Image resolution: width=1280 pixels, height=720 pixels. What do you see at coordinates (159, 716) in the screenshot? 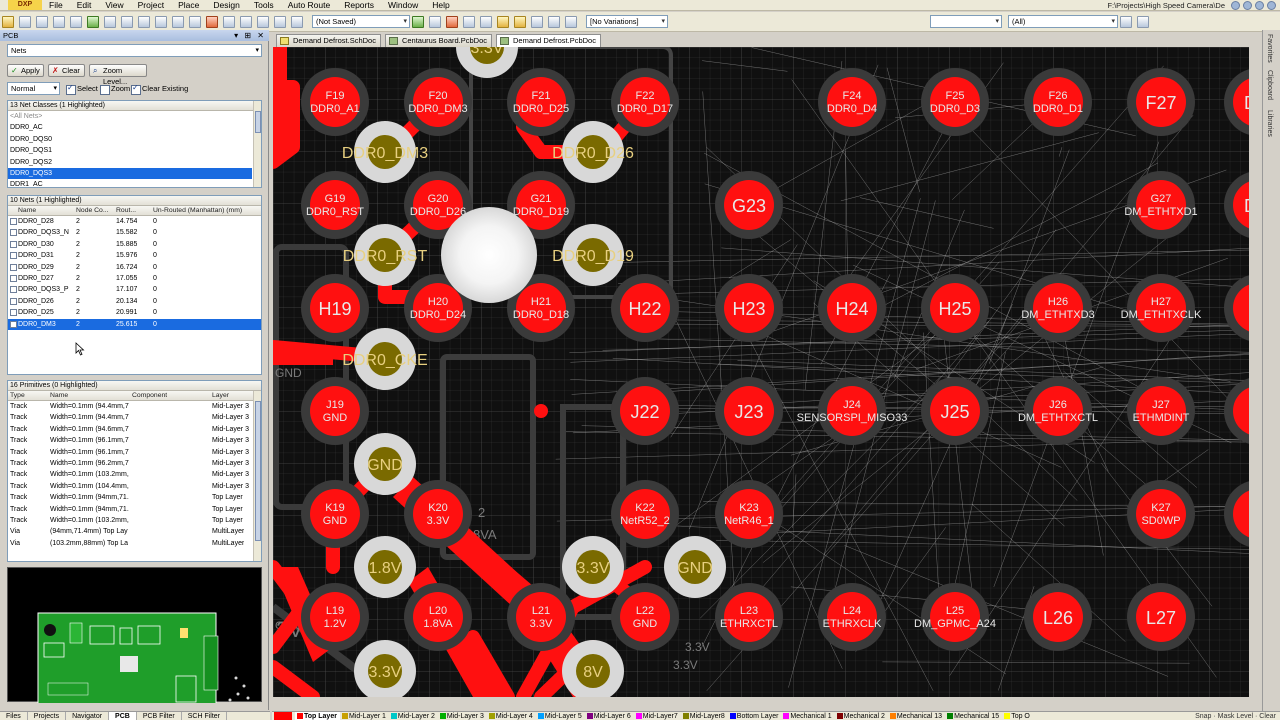
I see `tab-pcb-filter: PCB Filter` at bounding box center [159, 716].